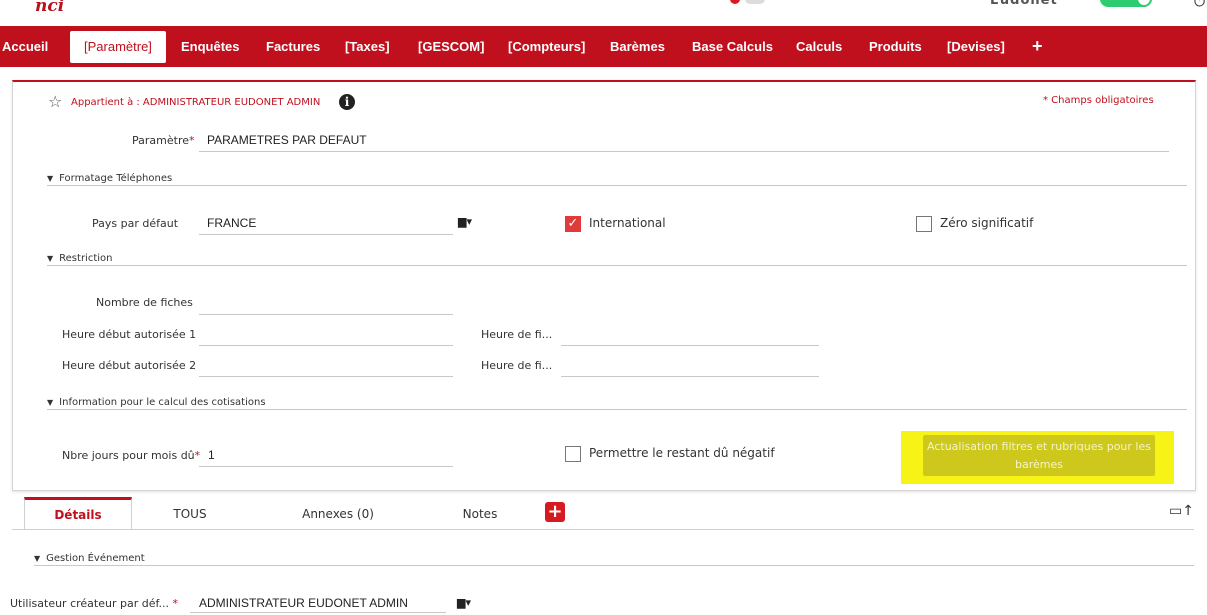  I want to click on createur-field-line, so click(318, 612).